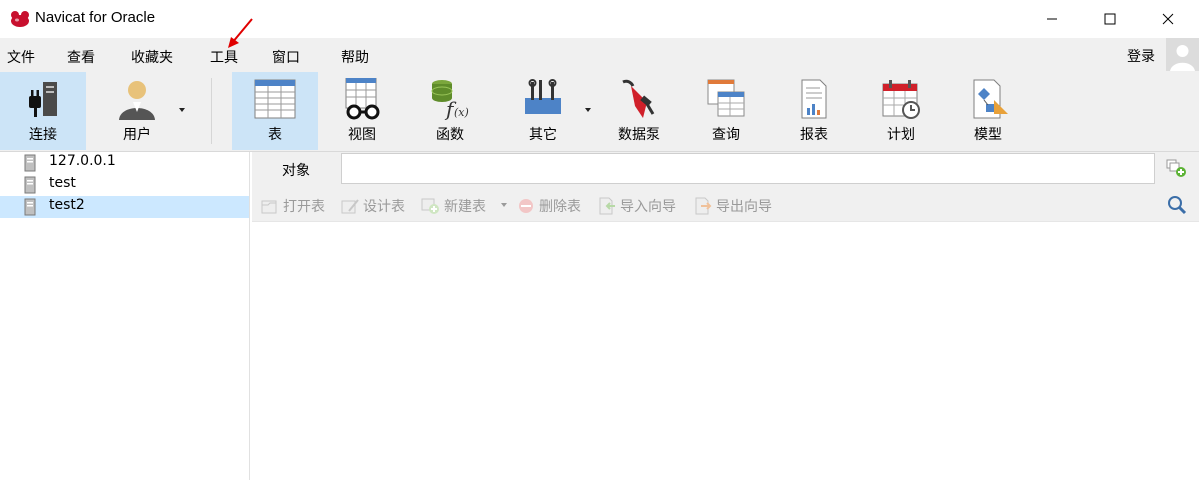 This screenshot has width=1199, height=480. I want to click on tree-item-schema: test, so click(124, 185).